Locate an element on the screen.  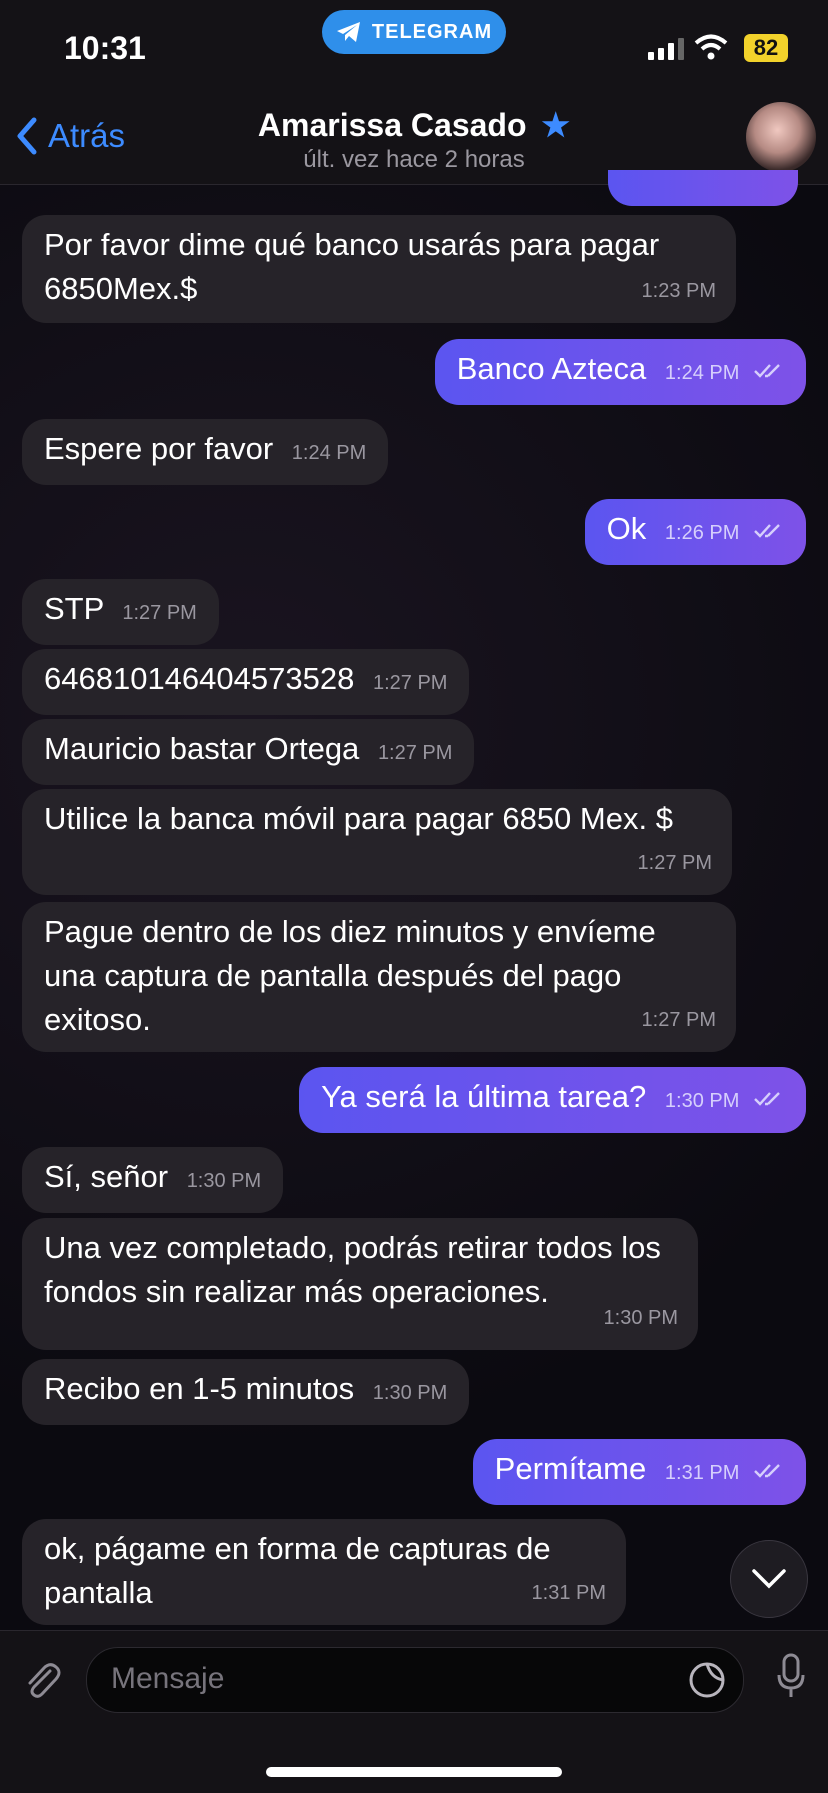
chevron-down-icon is located at coordinates (769, 1579).